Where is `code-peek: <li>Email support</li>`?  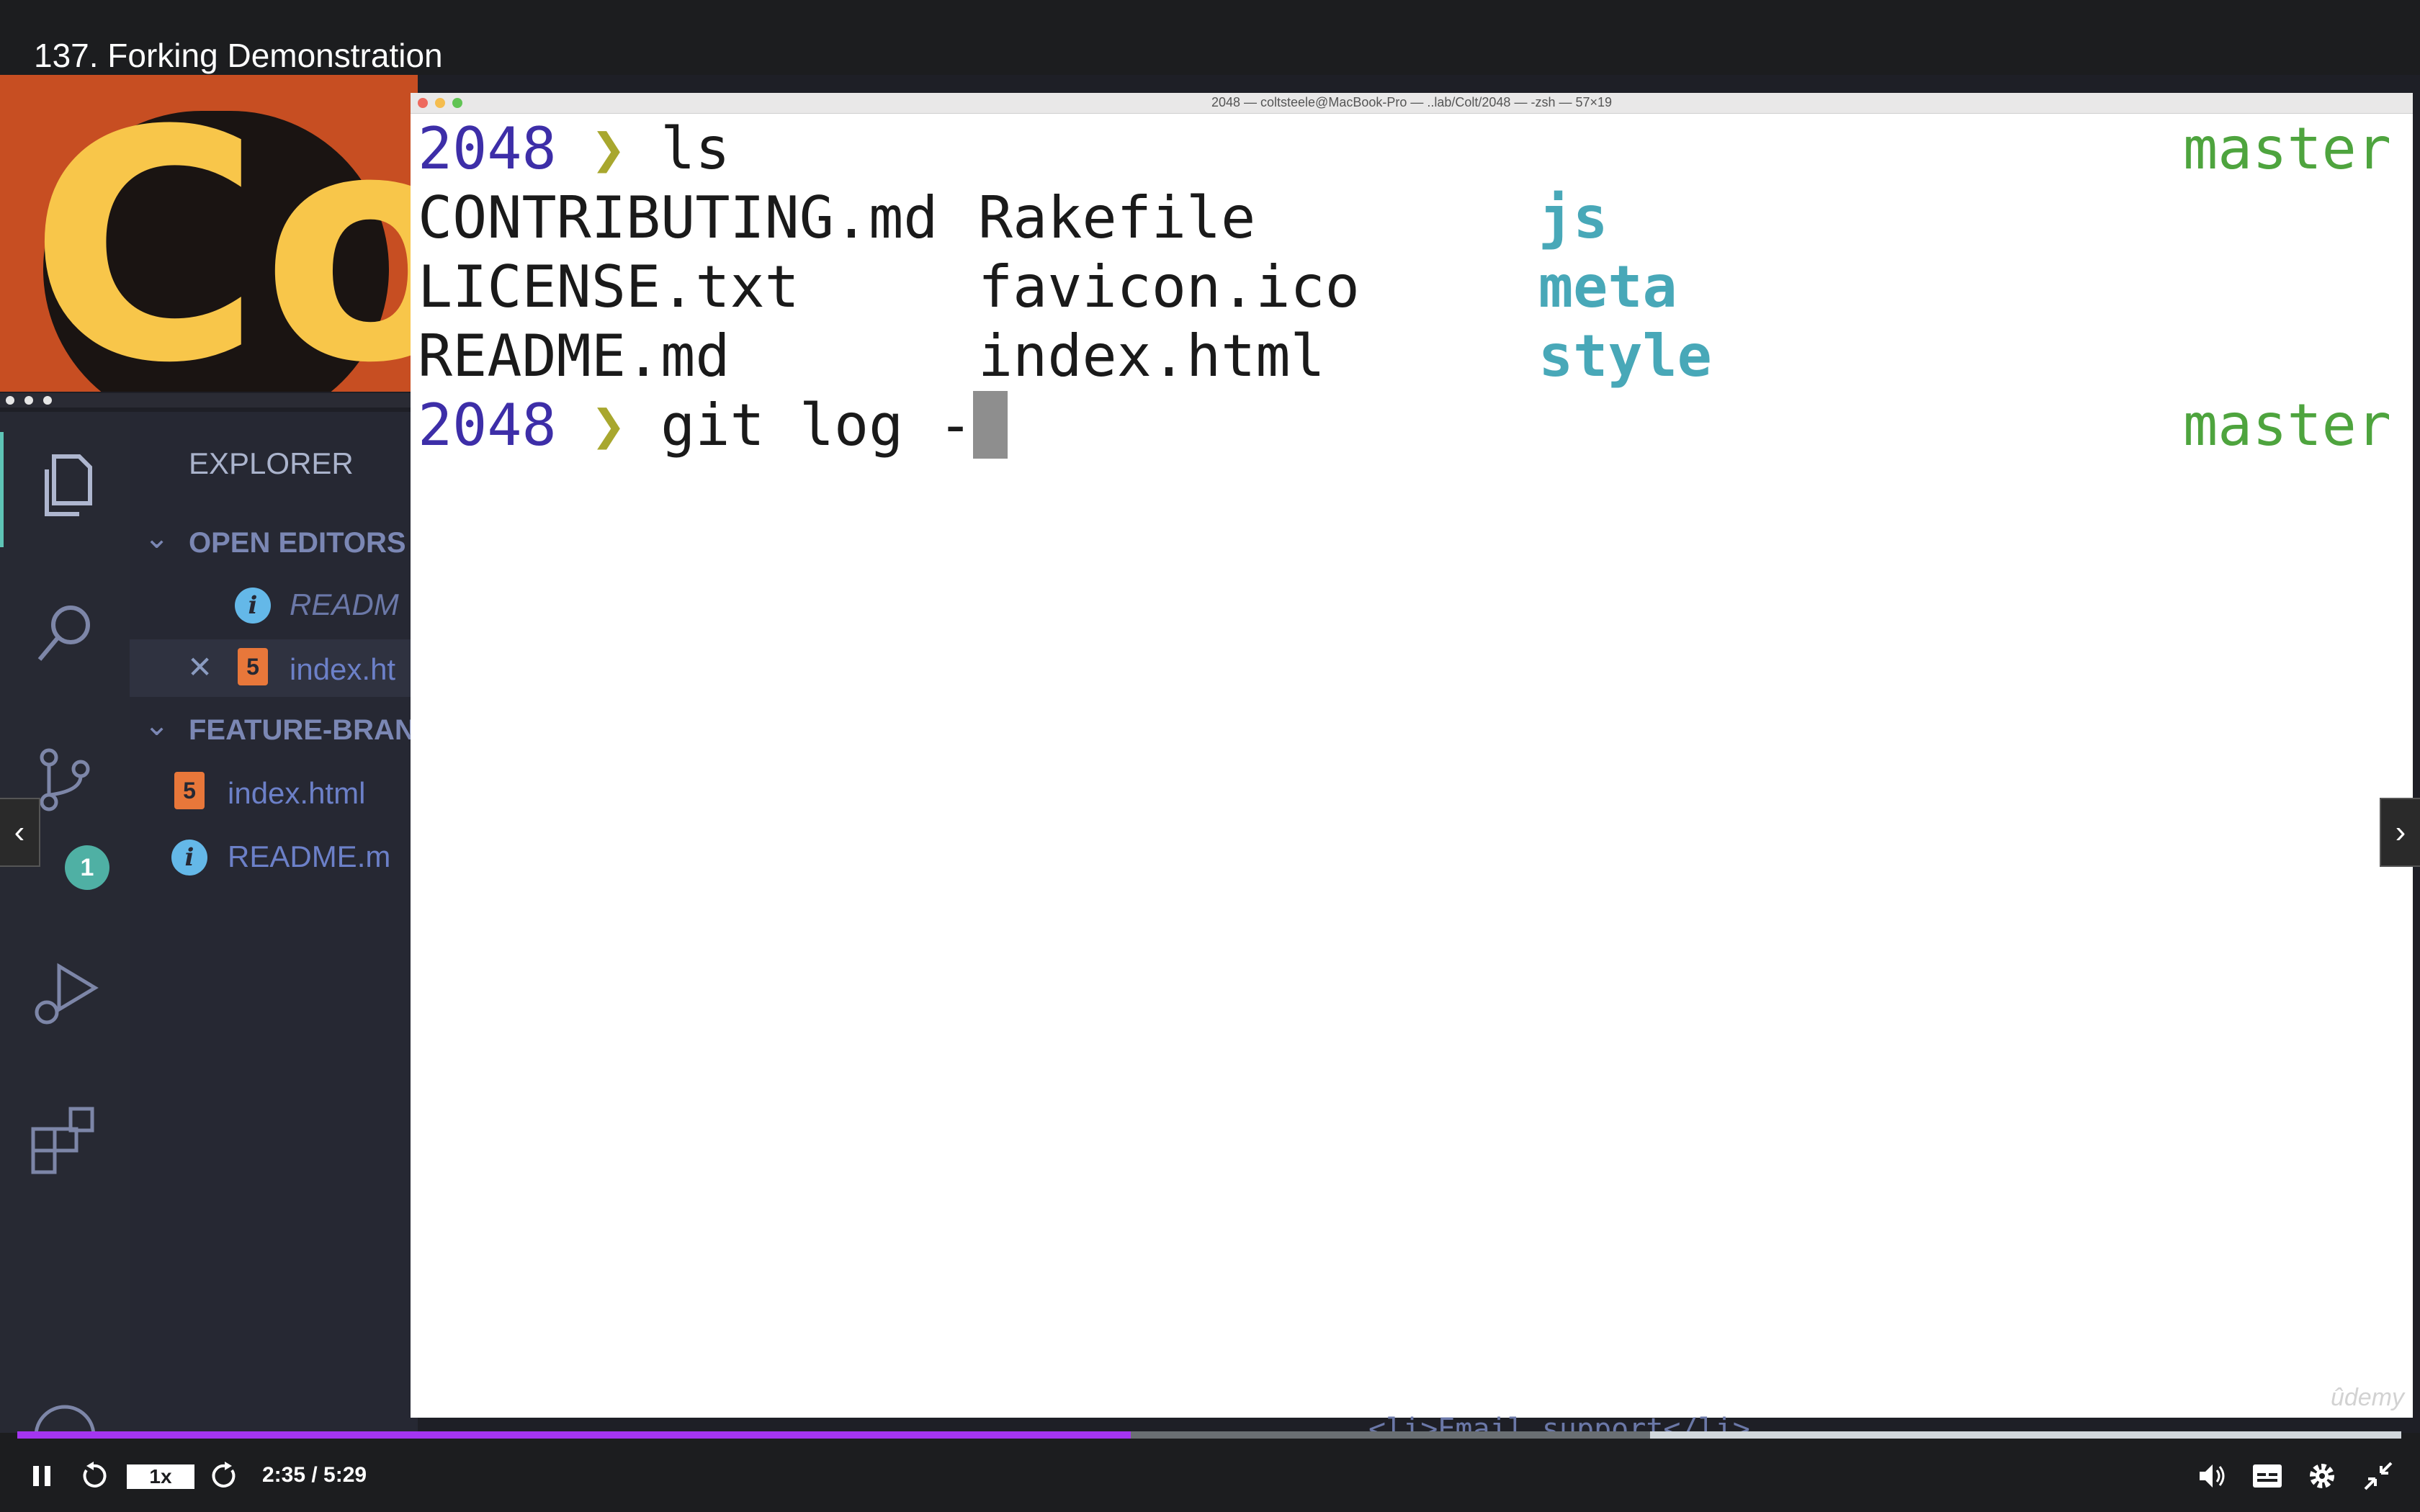
code-peek: <li>Email support</li> is located at coordinates (1559, 1423).